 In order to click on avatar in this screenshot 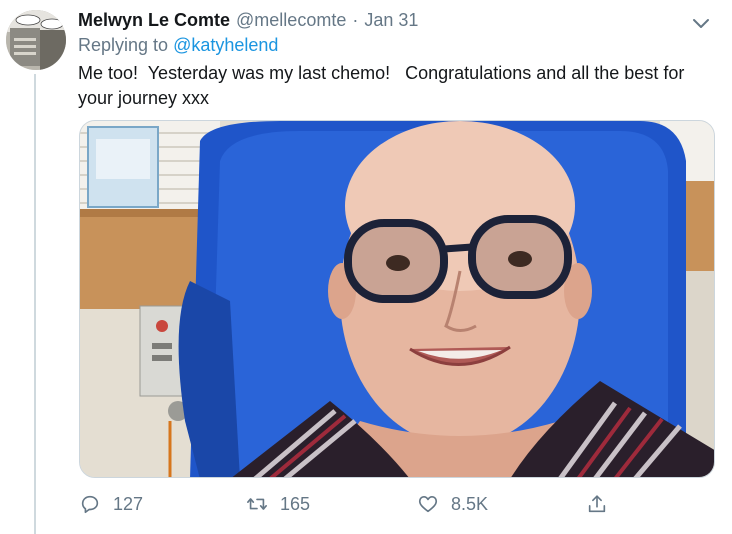, I will do `click(36, 40)`.